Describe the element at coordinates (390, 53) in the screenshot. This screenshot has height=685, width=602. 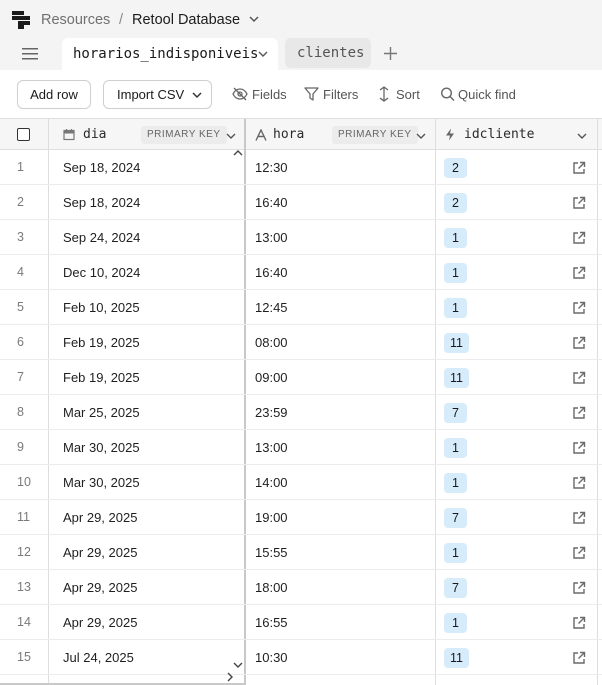
I see `add-tab-icon` at that location.